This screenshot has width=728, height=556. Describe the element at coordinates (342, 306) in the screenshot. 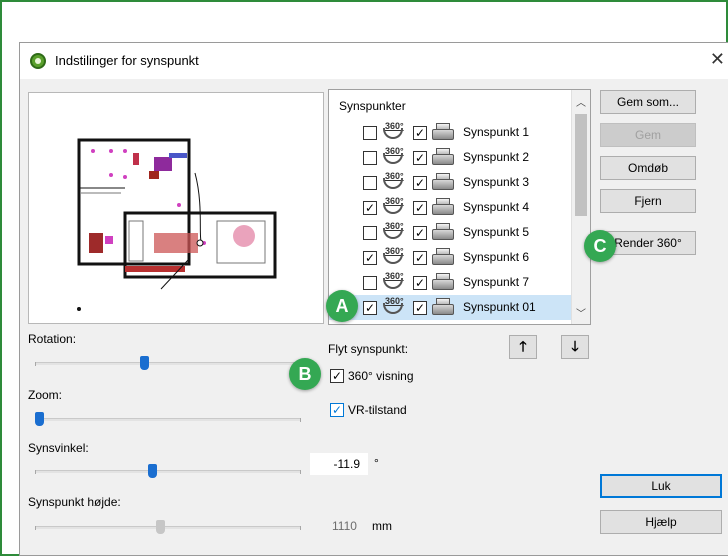

I see `callout-badge-a: A` at that location.